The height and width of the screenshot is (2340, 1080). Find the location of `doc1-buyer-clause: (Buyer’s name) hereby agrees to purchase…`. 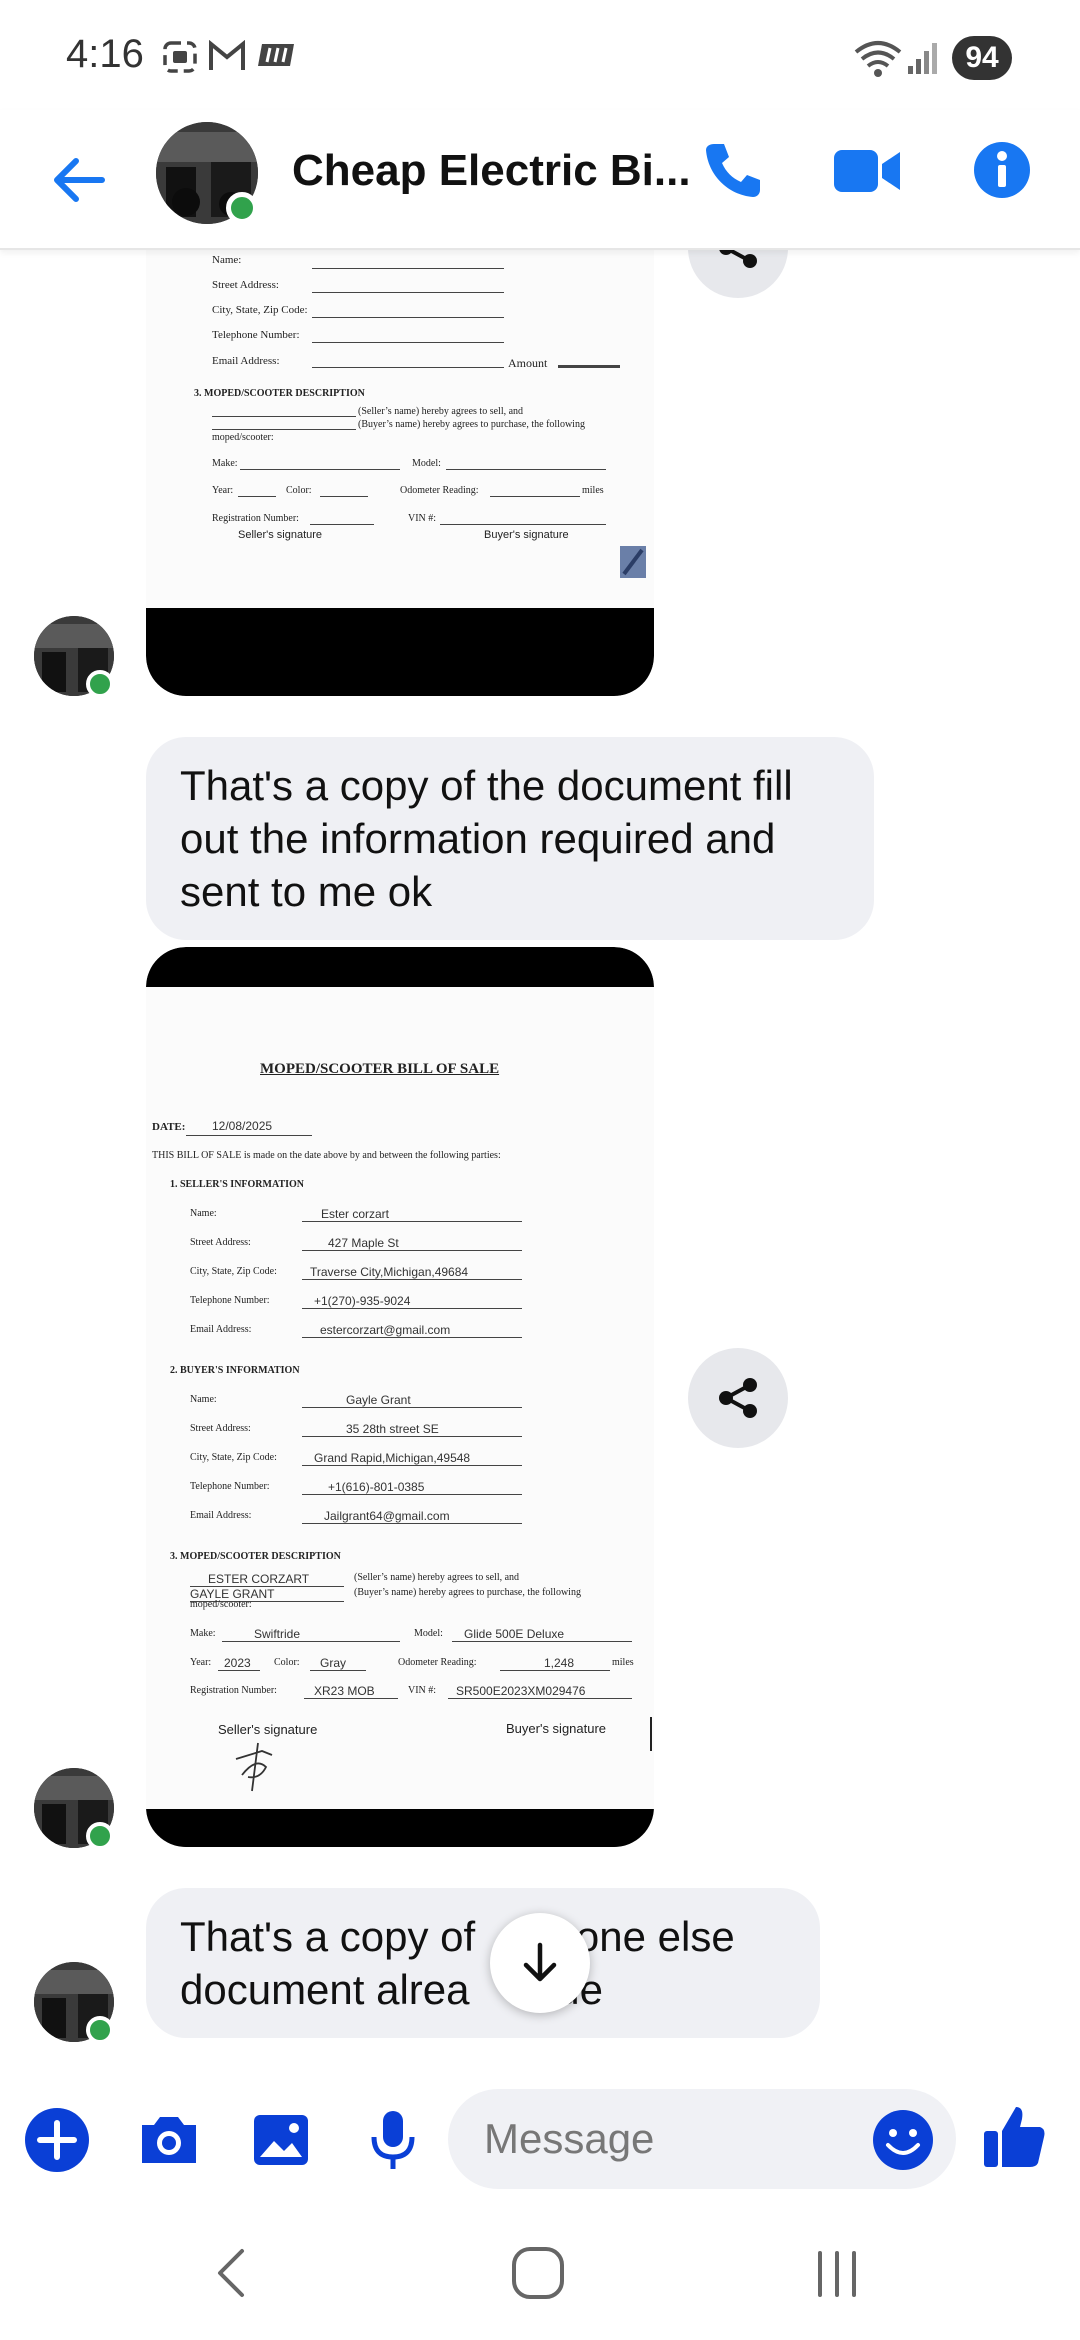

doc1-buyer-clause: (Buyer’s name) hereby agrees to purchase… is located at coordinates (471, 424).